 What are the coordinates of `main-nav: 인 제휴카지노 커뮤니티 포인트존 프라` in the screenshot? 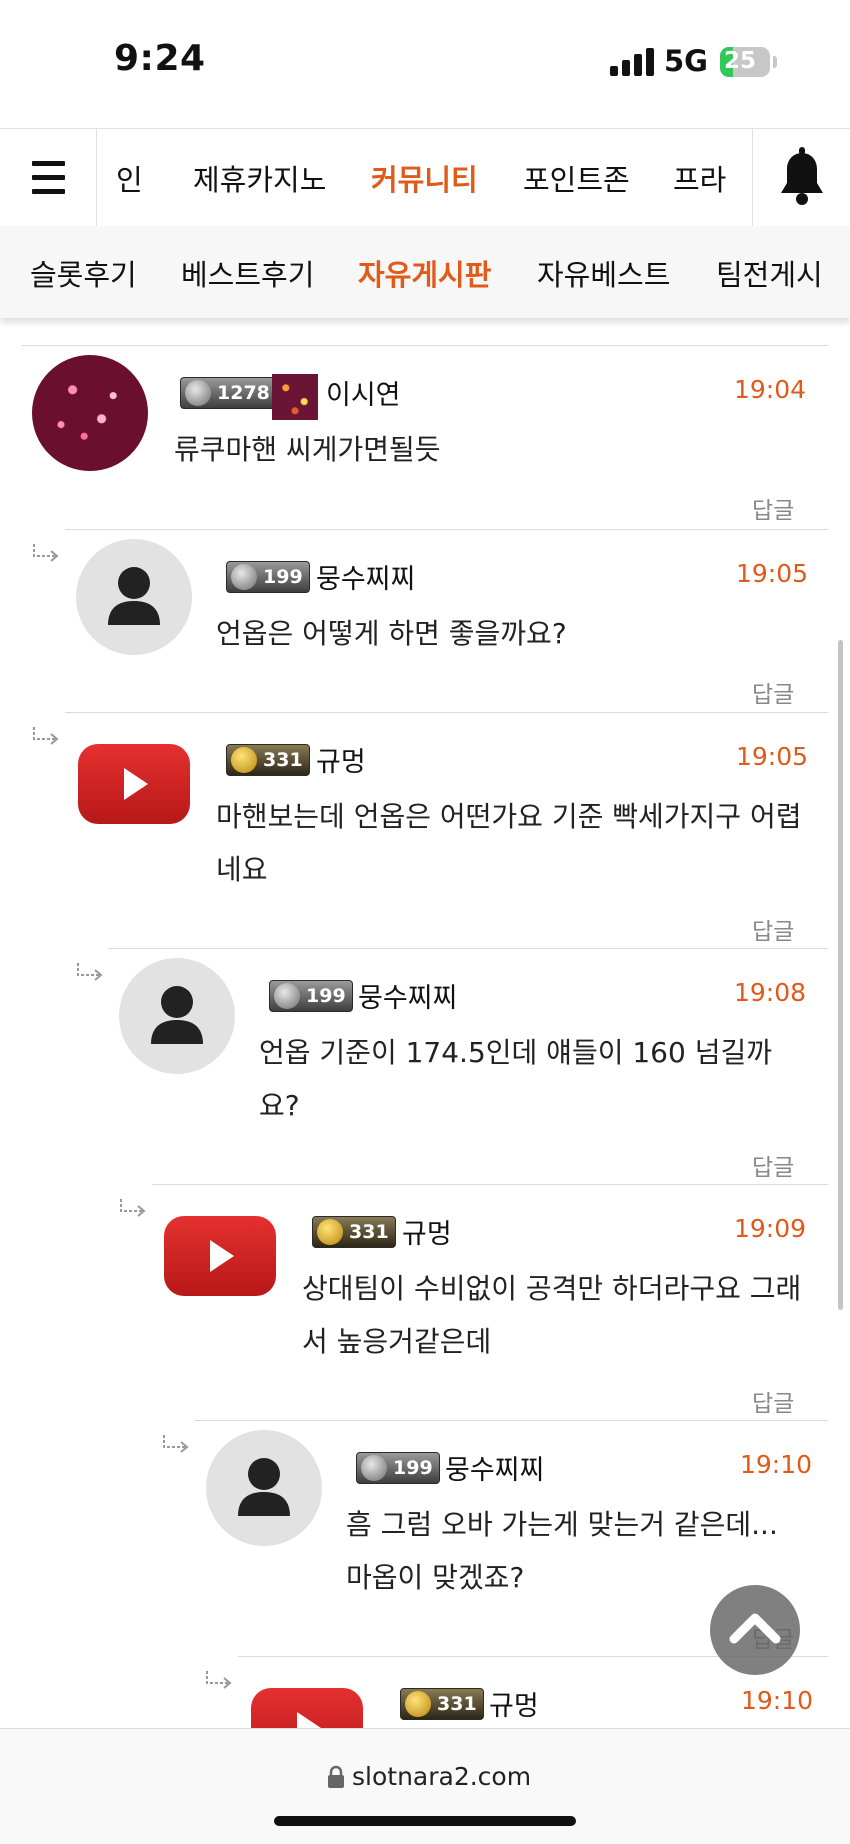 It's located at (425, 178).